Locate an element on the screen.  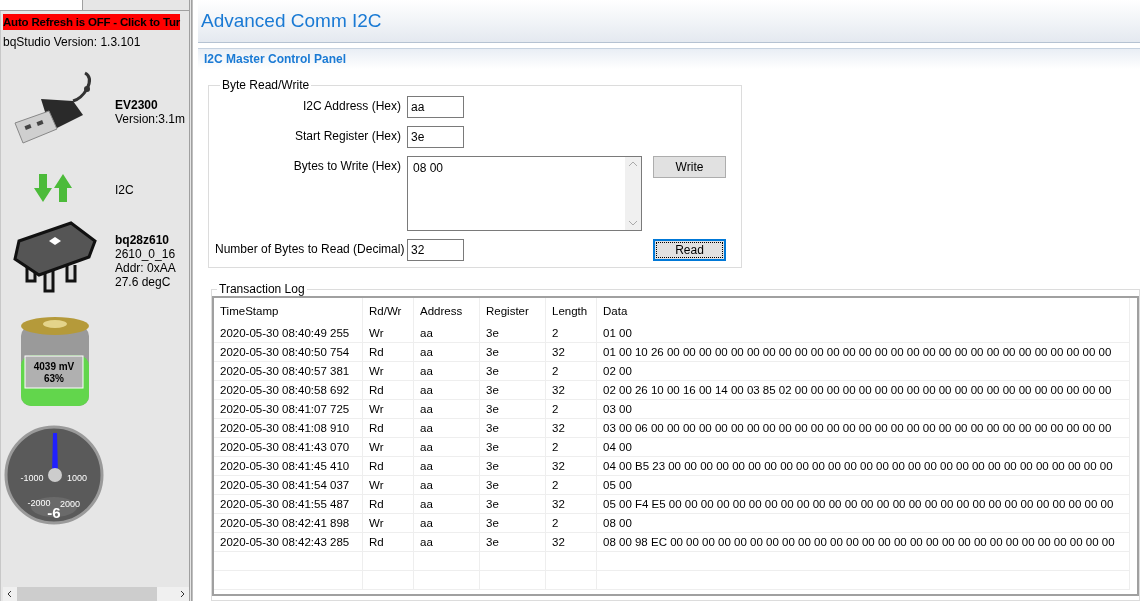
column-header: Data is located at coordinates (863, 311).